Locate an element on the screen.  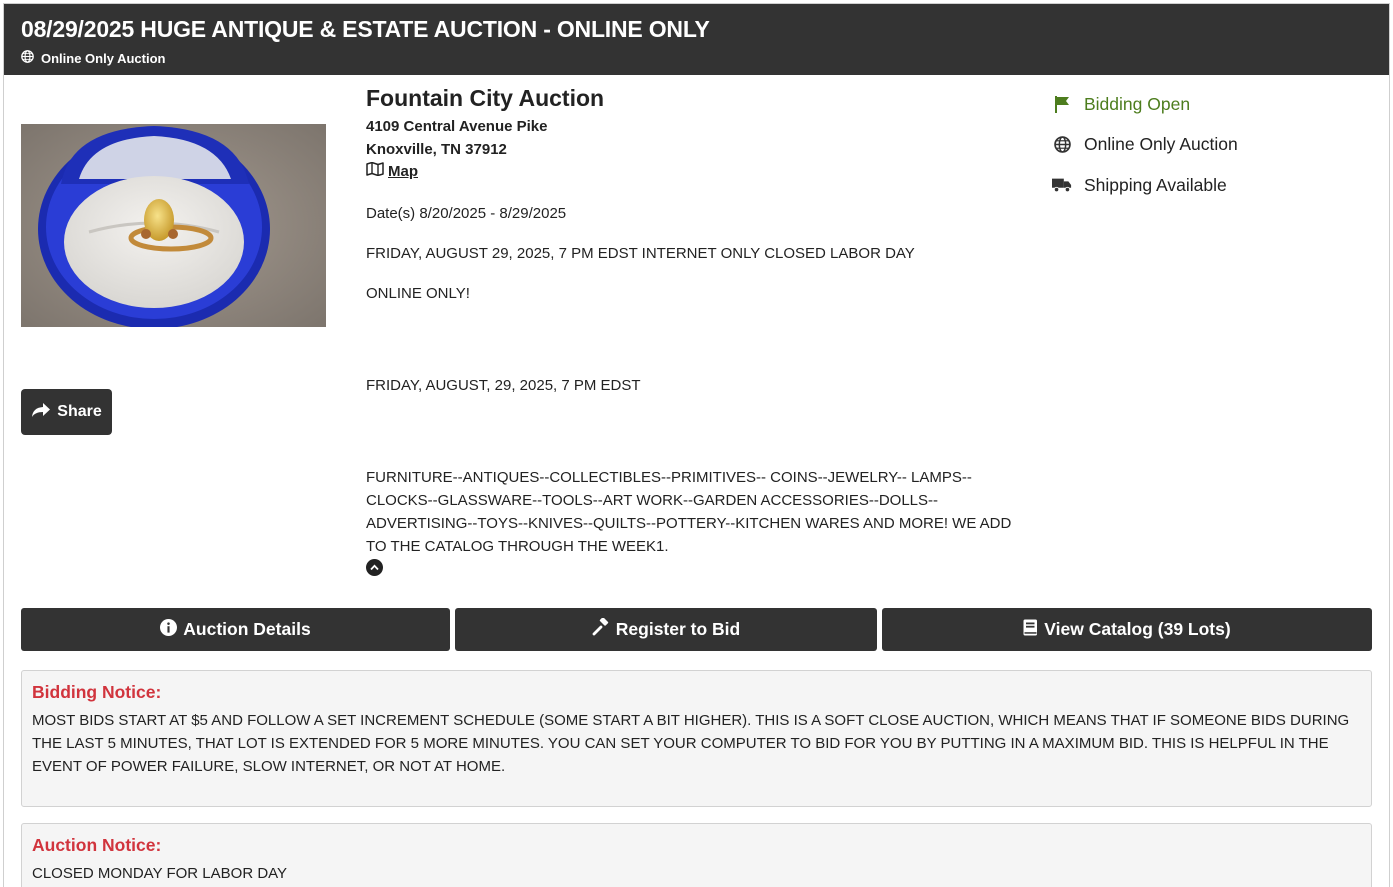
auction-details-button: Auction Details is located at coordinates (235, 629).